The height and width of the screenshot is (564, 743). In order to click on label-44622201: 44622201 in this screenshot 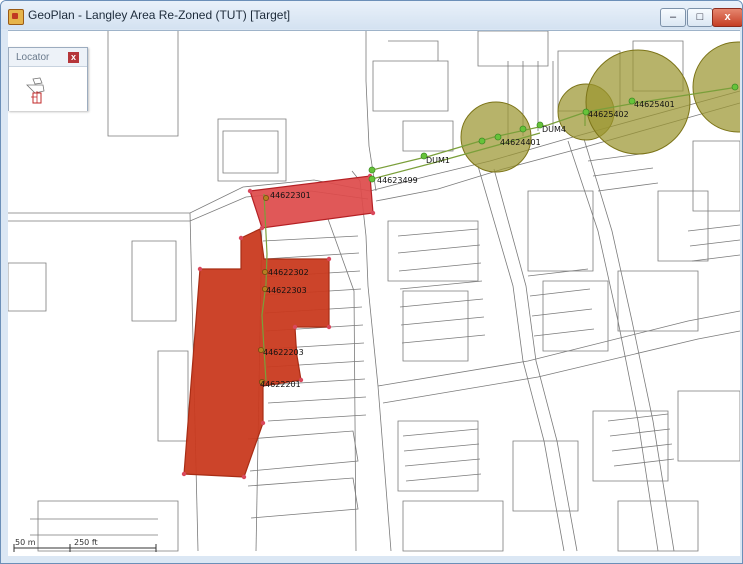, I will do `click(280, 384)`.